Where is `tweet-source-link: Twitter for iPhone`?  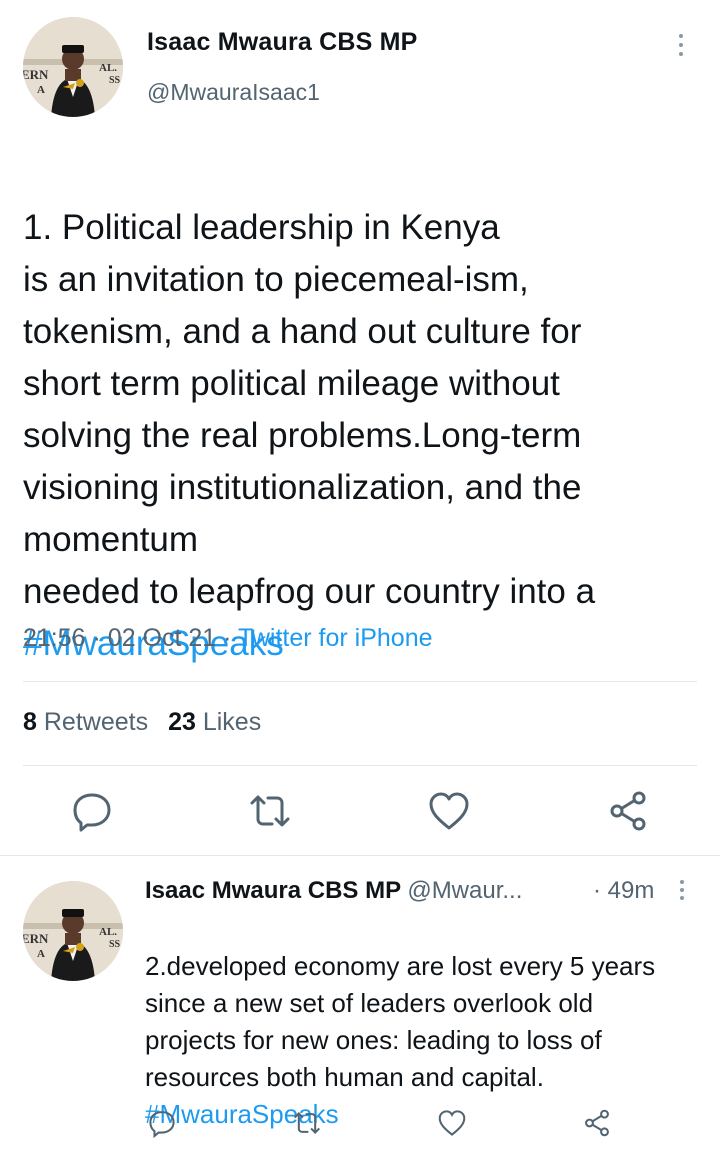
tweet-source-link: Twitter for iPhone is located at coordinates (335, 638).